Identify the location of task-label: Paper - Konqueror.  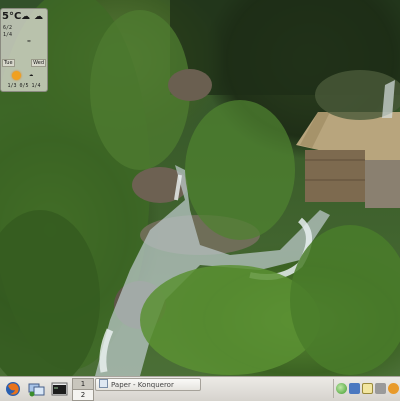
(142, 385).